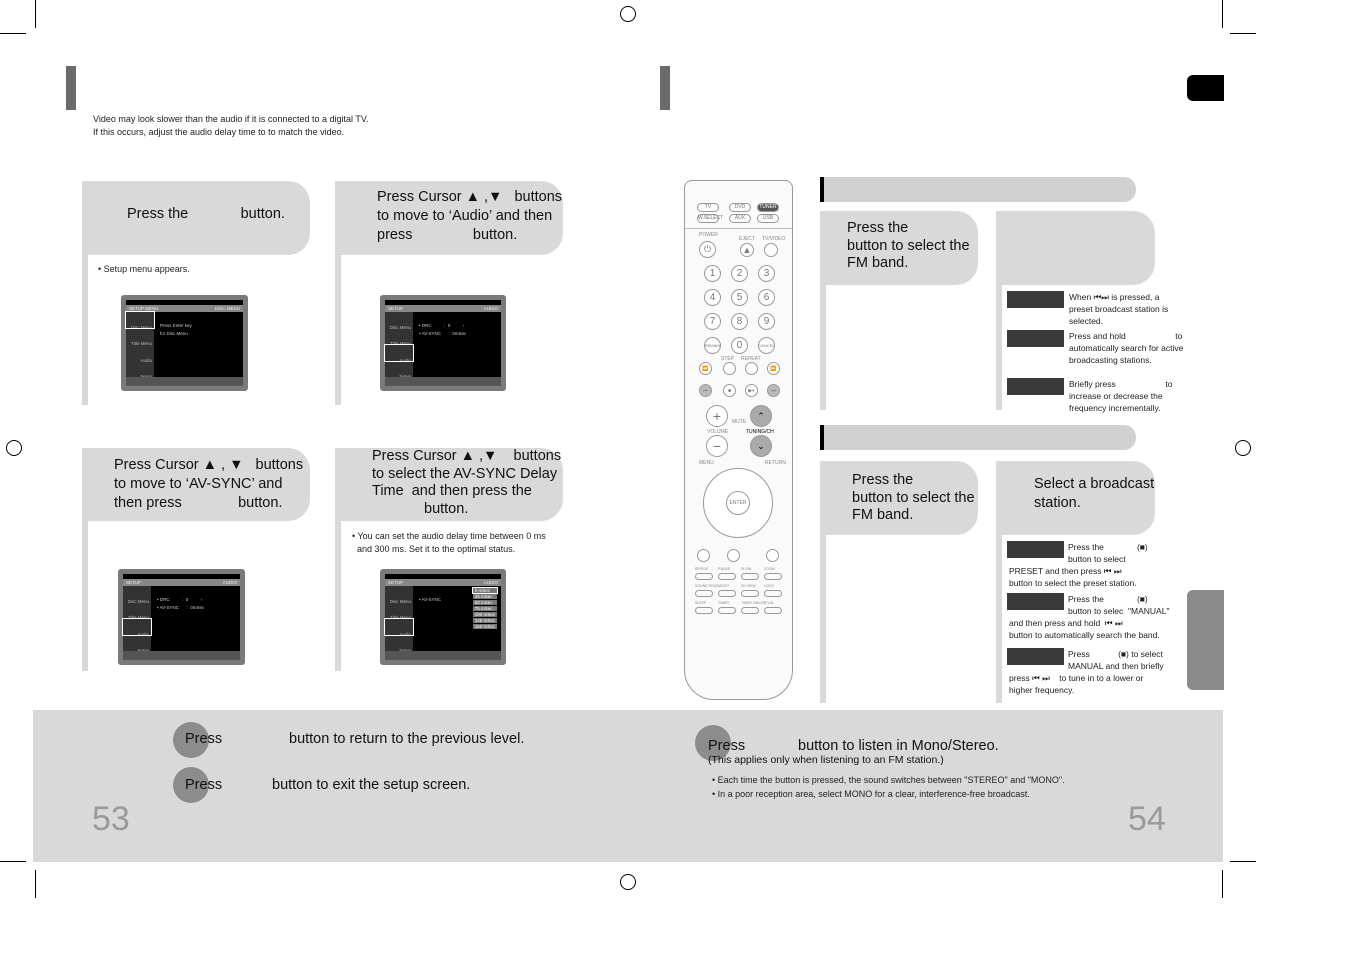  I want to click on section-header-bar, so click(665, 88).